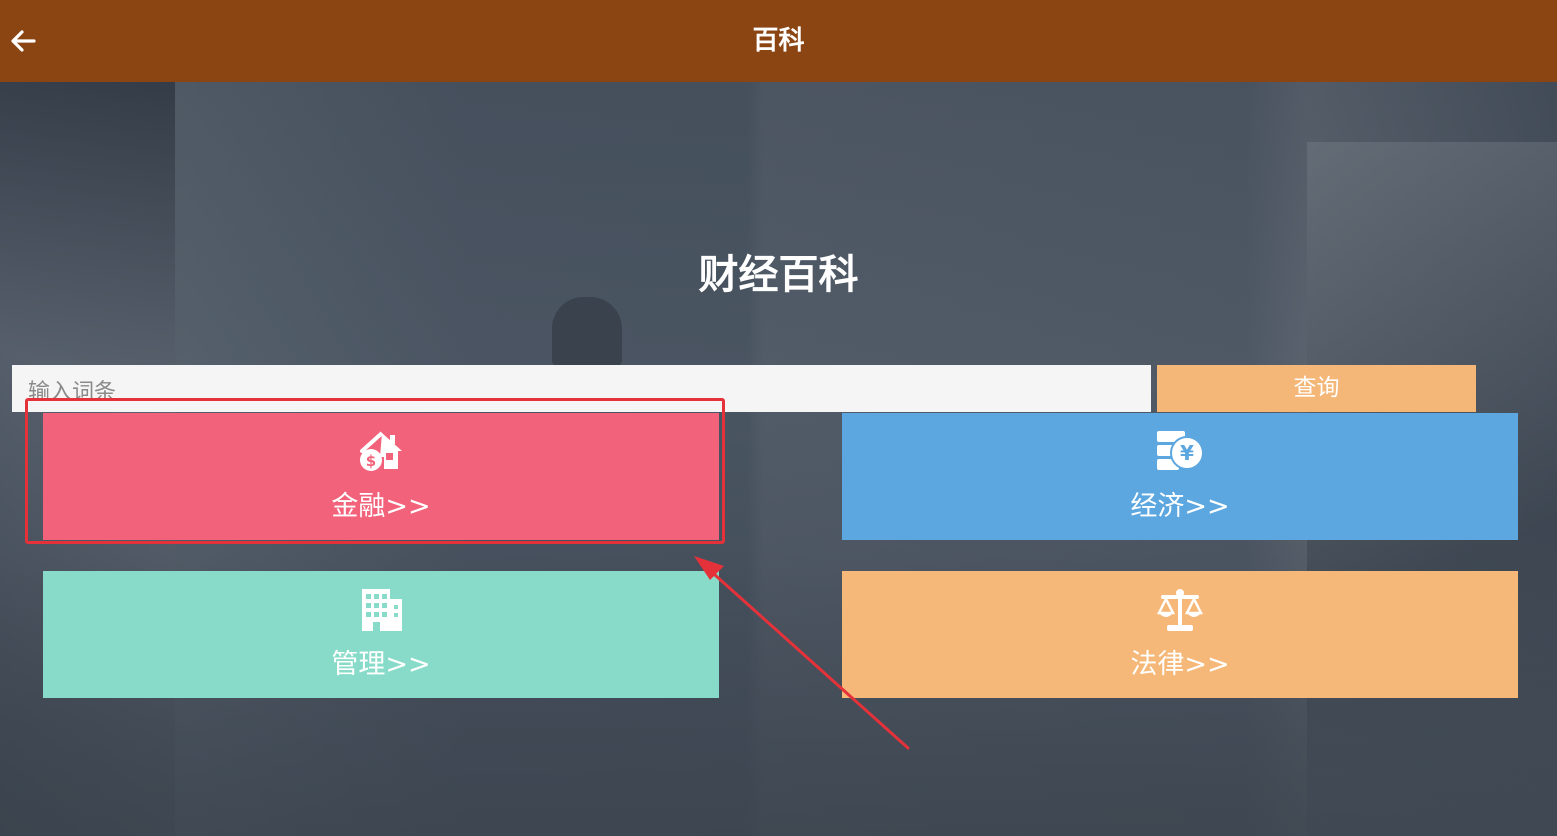  I want to click on category-tile-economy: ¥ 经济>>, so click(1180, 476).